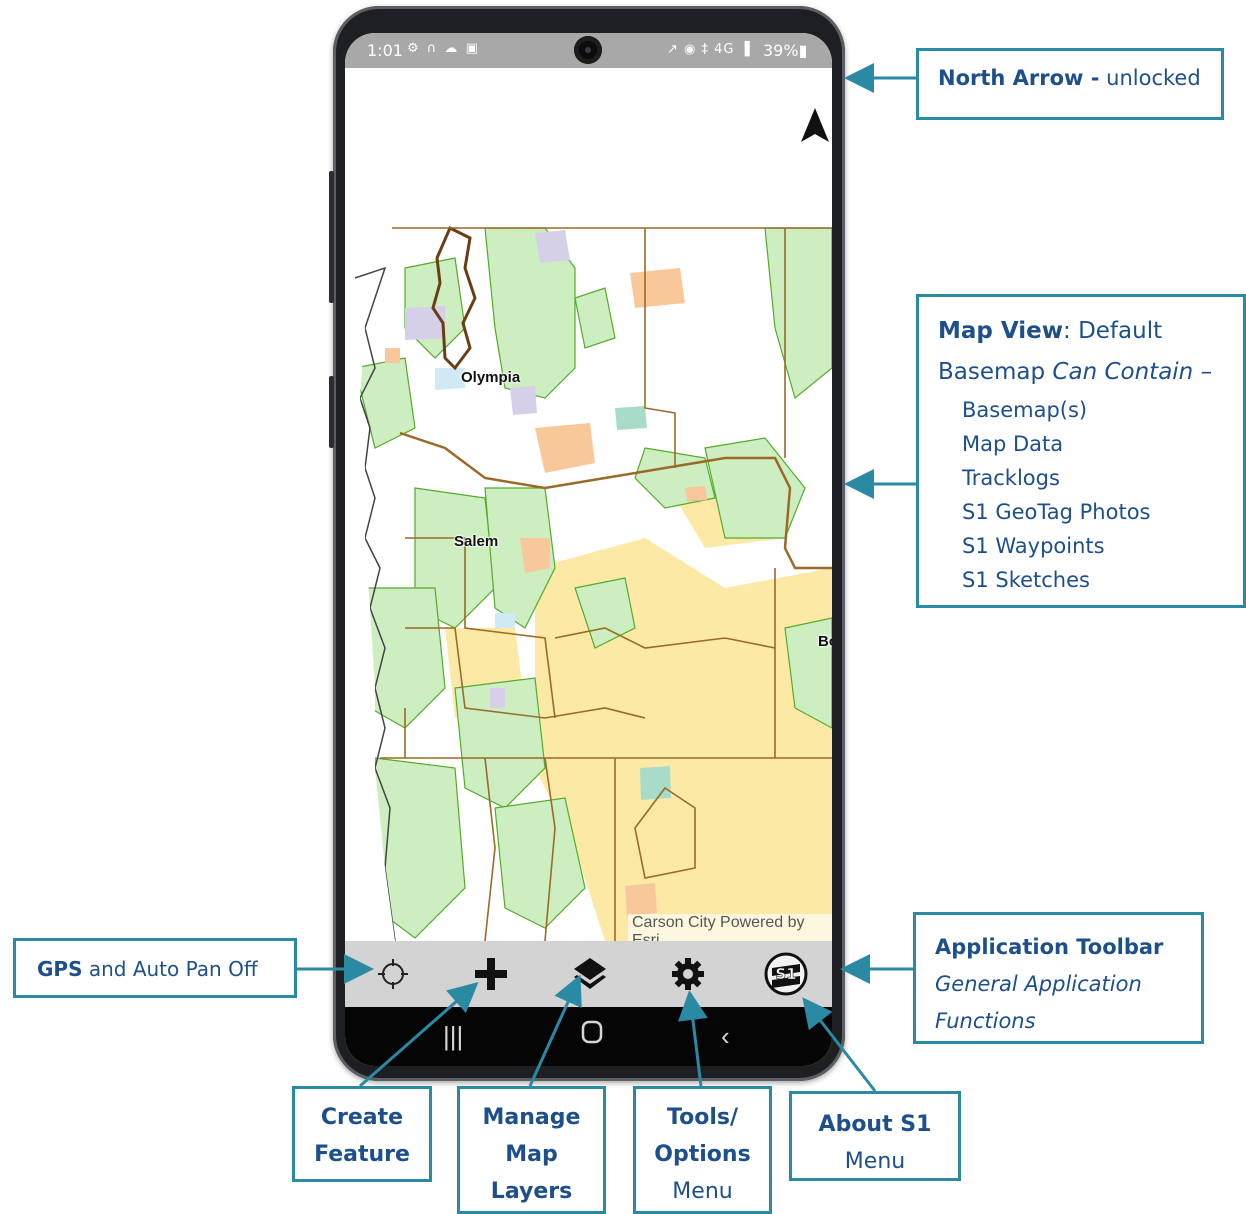  Describe the element at coordinates (1070, 84) in the screenshot. I see `callout-north-arrow: North Arrow - unlocked` at that location.